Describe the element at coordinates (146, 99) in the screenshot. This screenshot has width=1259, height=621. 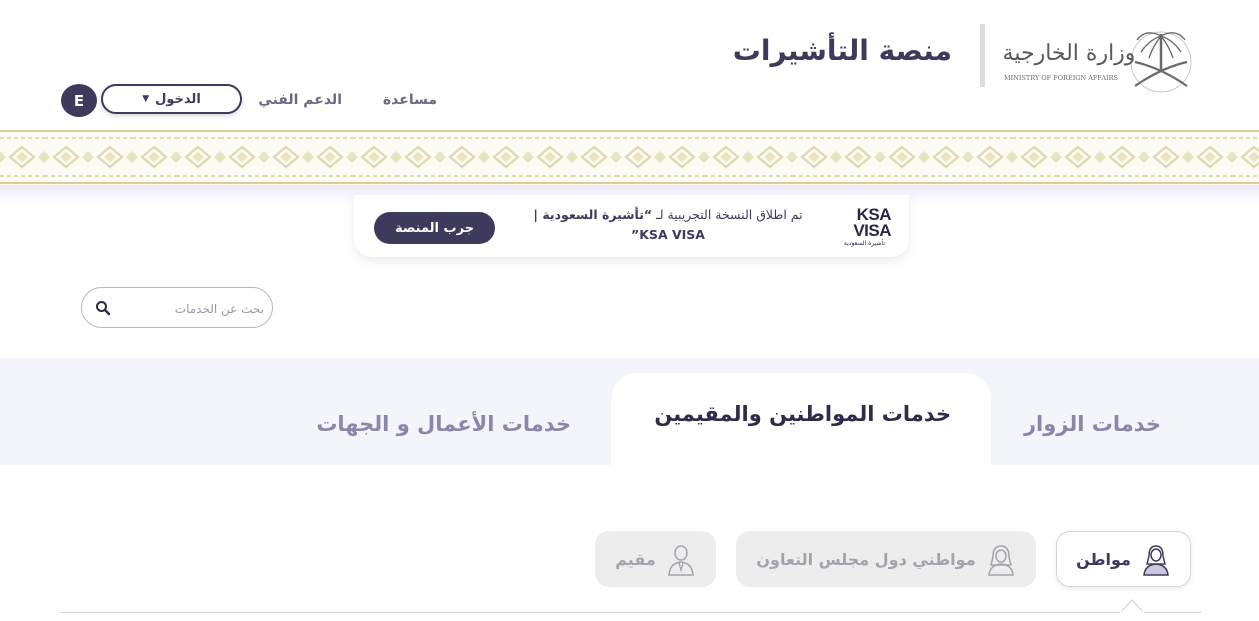
I see `caret-down-icon: ▼` at that location.